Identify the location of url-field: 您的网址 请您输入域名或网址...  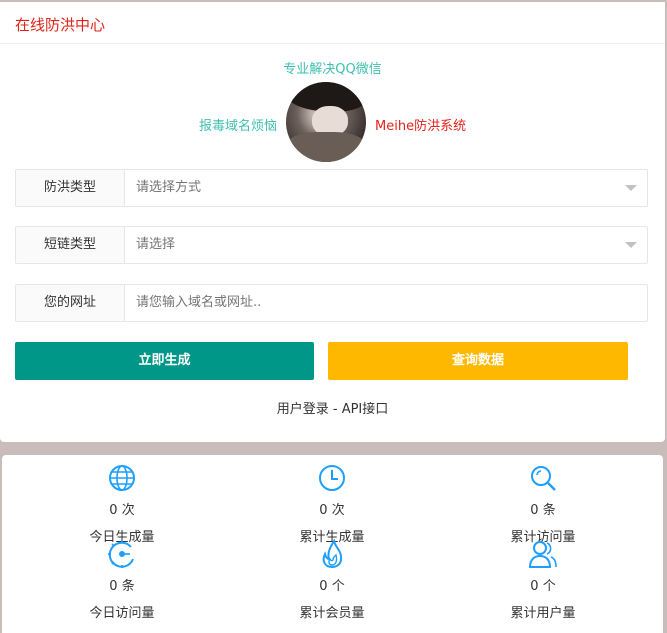
(331, 303).